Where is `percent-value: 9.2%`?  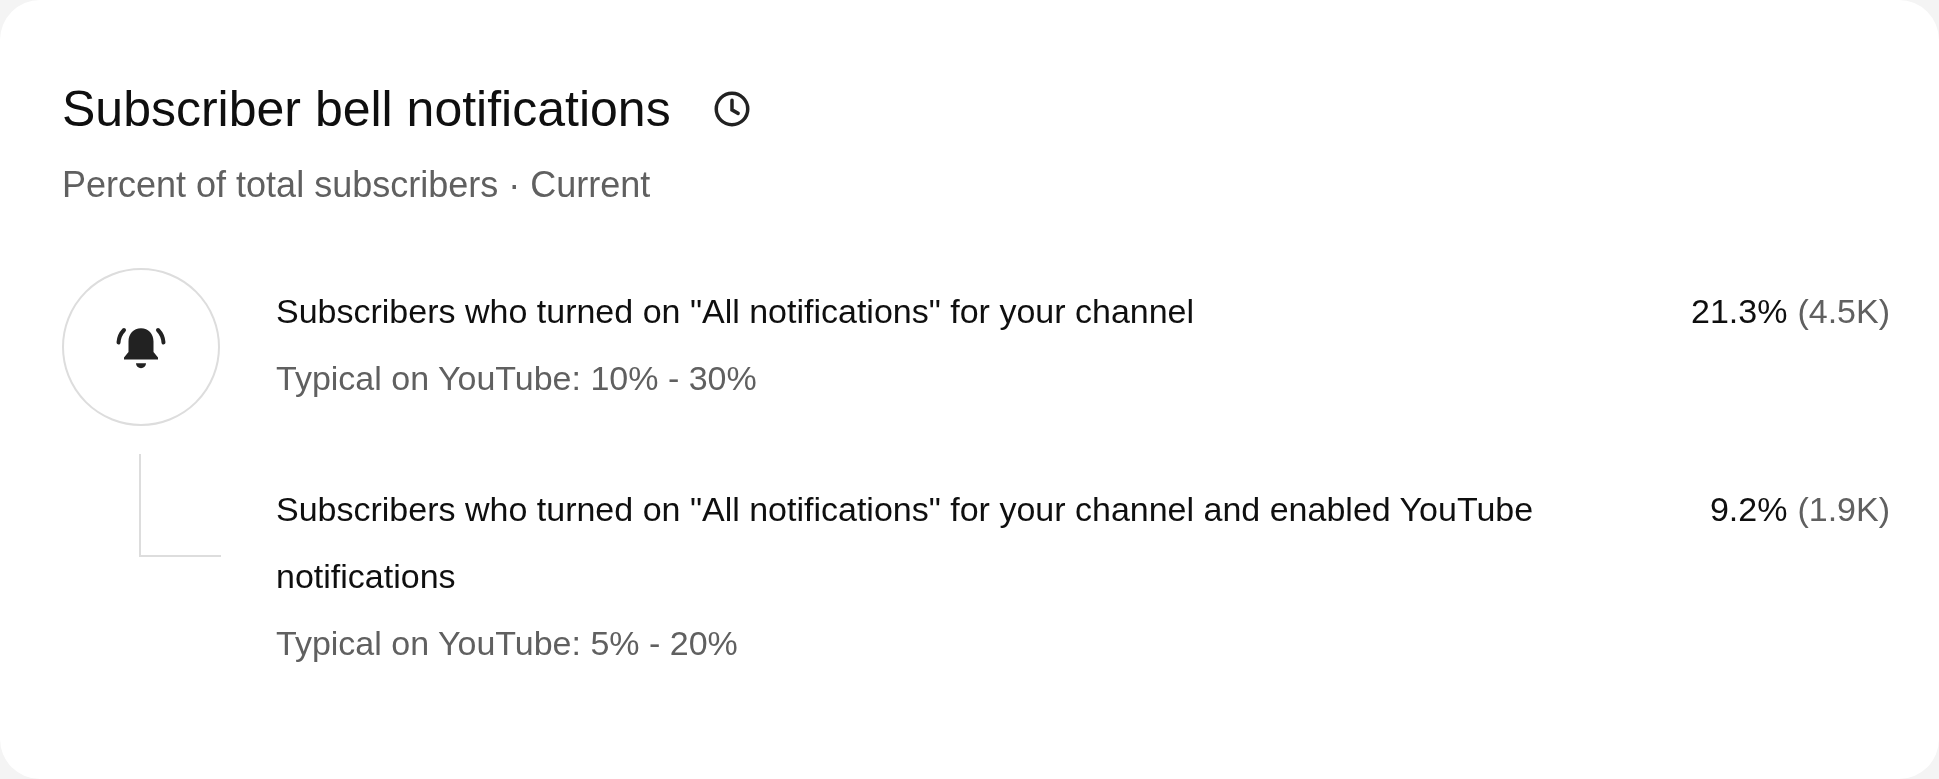
percent-value: 9.2% is located at coordinates (1748, 509).